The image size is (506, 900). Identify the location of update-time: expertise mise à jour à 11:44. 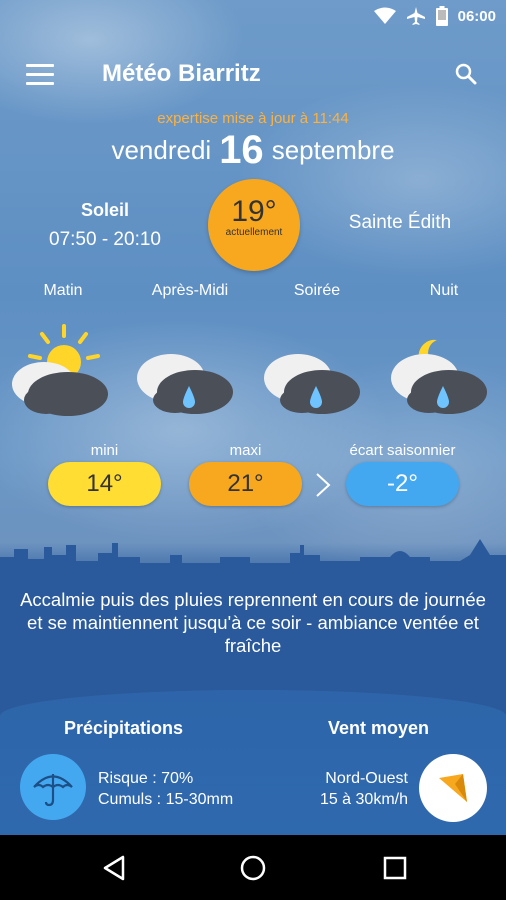
(253, 118).